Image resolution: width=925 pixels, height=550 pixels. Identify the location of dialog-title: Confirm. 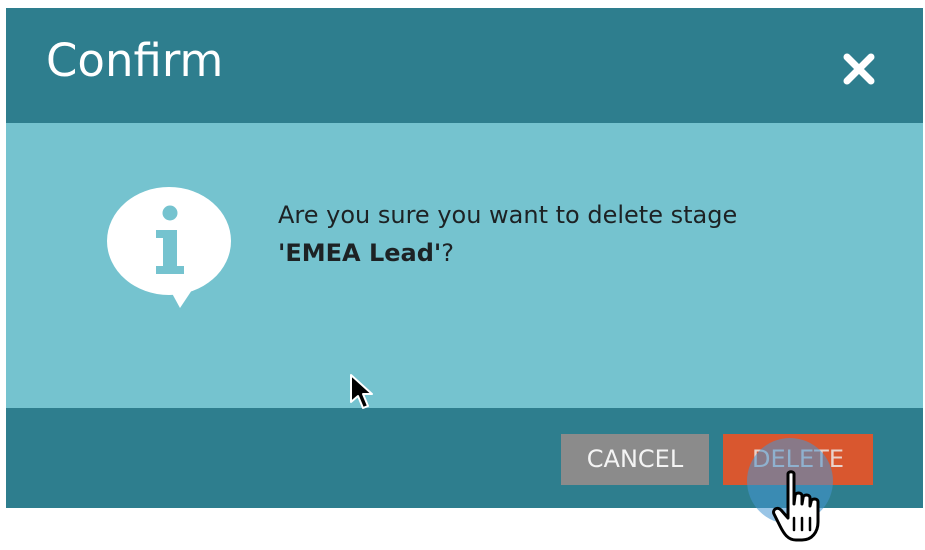
(135, 60).